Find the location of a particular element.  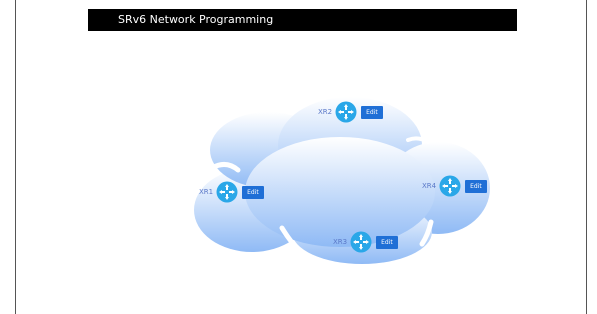

node-label: XR3 is located at coordinates (340, 242).